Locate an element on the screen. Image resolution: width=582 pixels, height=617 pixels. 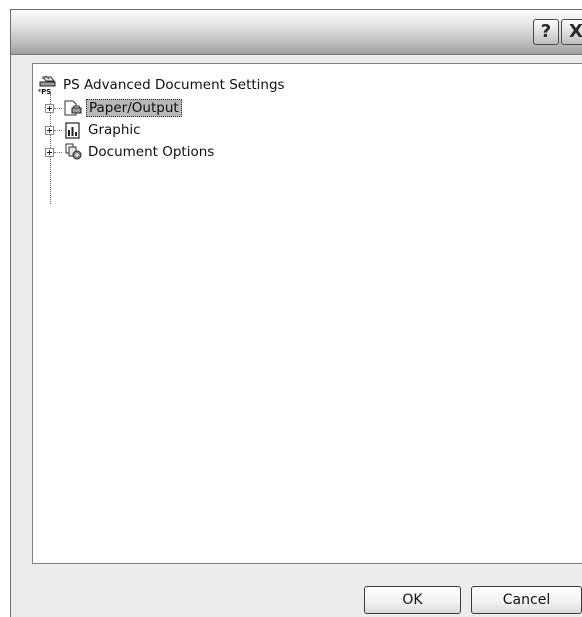
document-options-icon is located at coordinates (73, 151).